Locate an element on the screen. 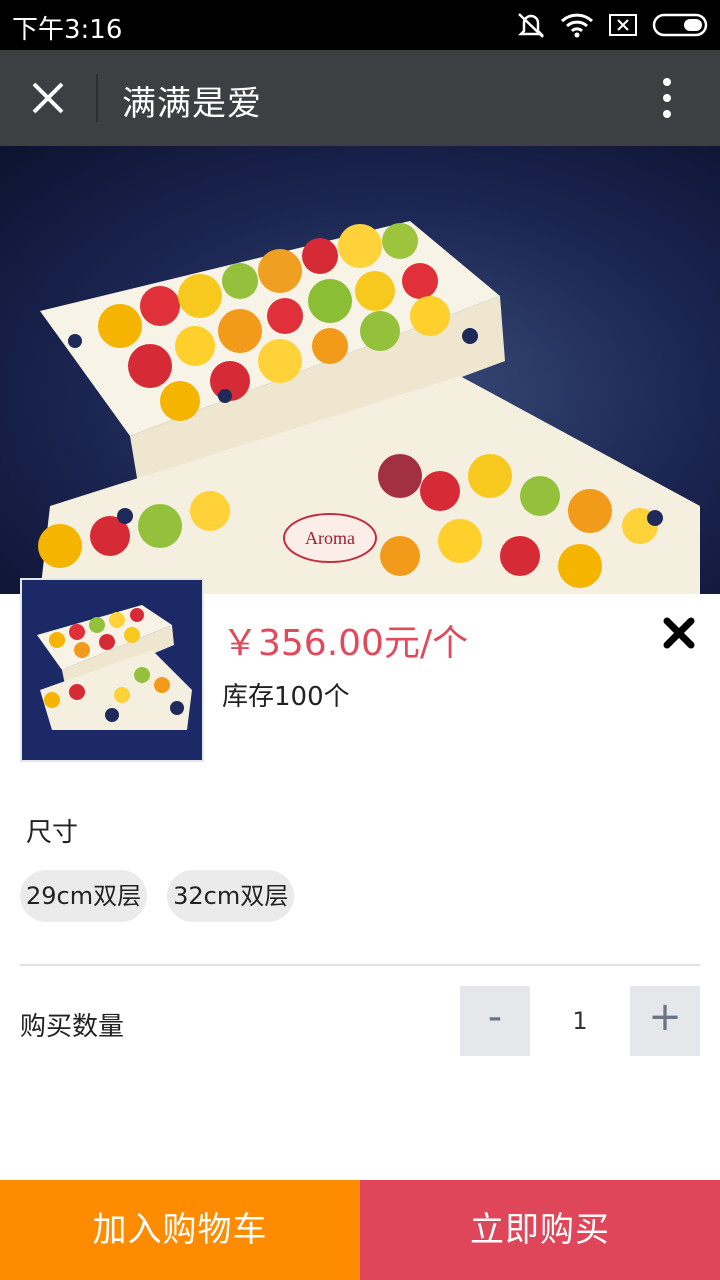 The height and width of the screenshot is (1280, 720). quantity-value: 1 is located at coordinates (580, 1021).